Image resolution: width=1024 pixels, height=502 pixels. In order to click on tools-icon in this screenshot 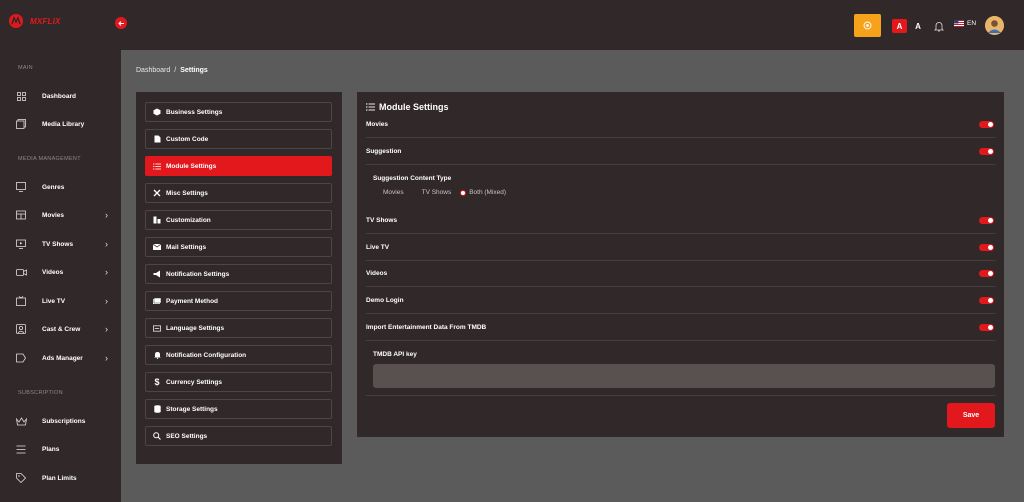, I will do `click(157, 193)`.